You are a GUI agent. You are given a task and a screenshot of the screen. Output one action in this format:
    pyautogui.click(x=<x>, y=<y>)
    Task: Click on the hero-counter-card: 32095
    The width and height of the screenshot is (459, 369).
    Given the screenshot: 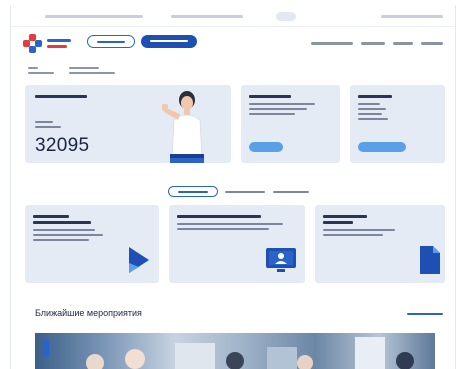 What is the action you would take?
    pyautogui.click(x=128, y=124)
    